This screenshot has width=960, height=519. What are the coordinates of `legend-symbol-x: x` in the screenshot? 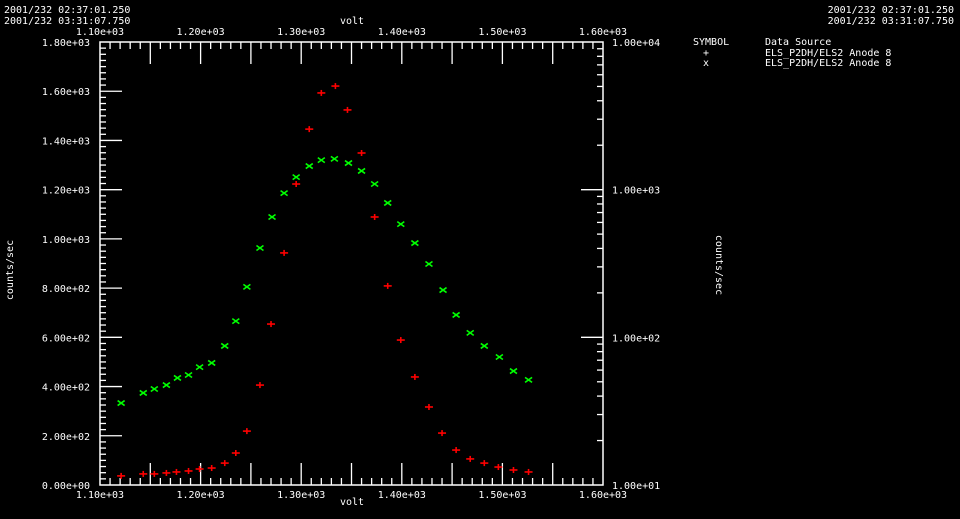 It's located at (706, 63).